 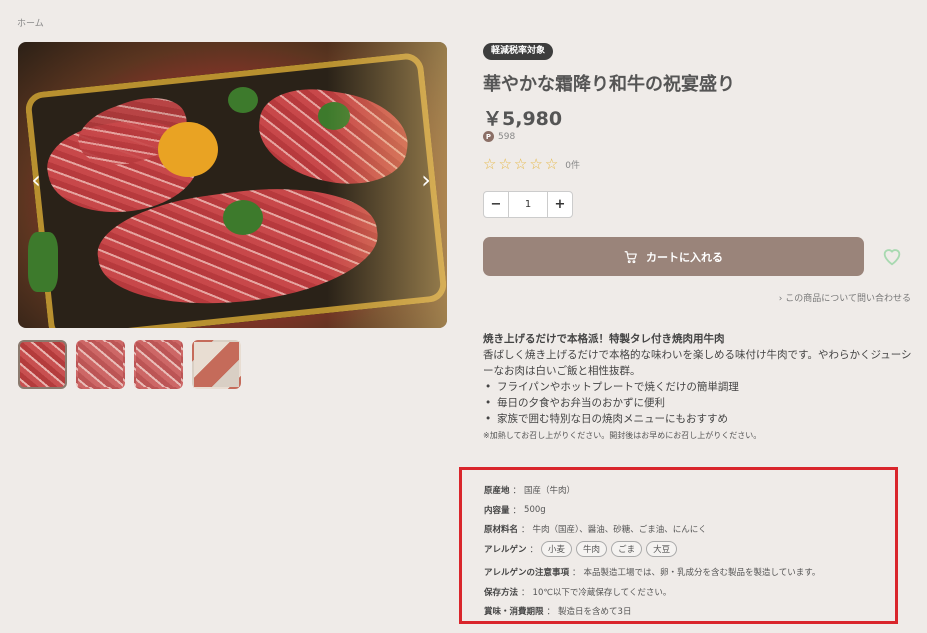 I want to click on gallery-next-arrow: ›, so click(x=426, y=180).